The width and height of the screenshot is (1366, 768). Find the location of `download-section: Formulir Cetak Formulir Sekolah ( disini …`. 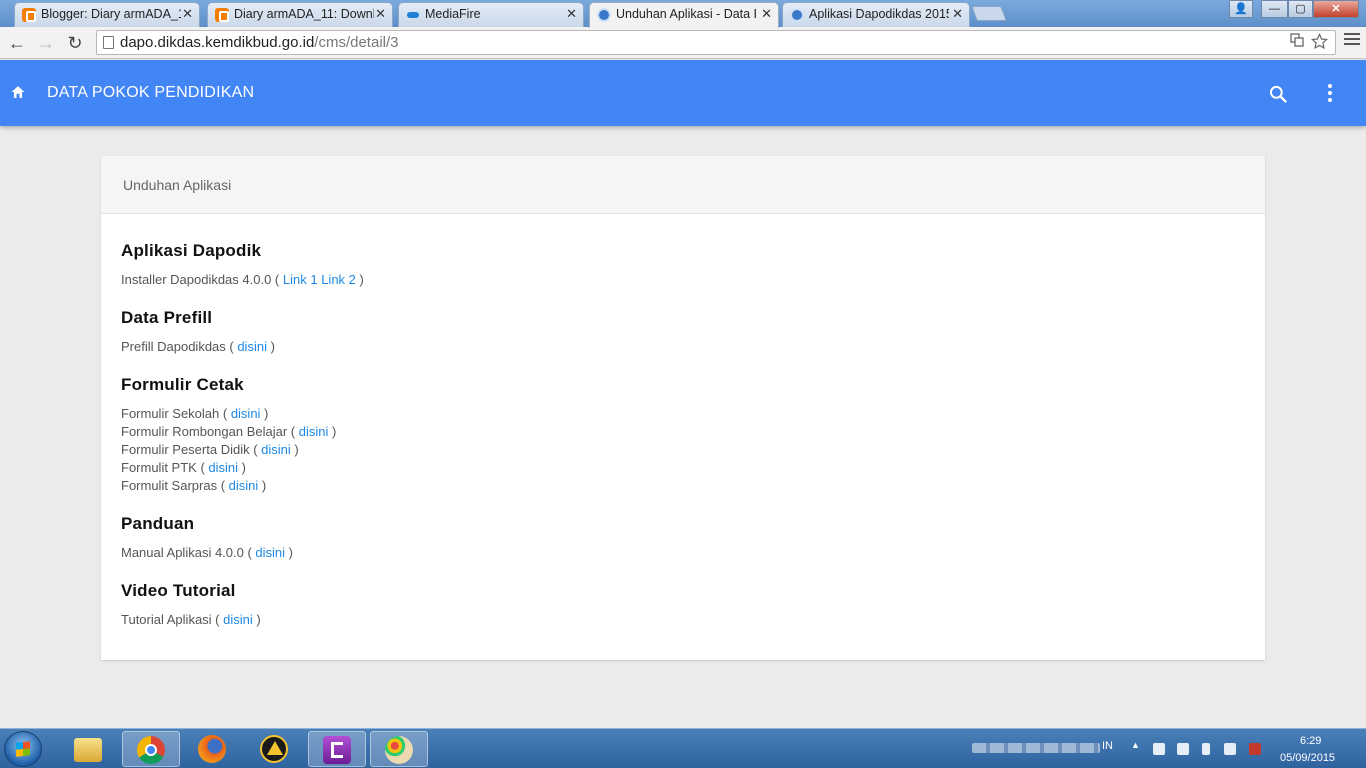

download-section: Formulir Cetak Formulir Sekolah ( disini … is located at coordinates (683, 435).